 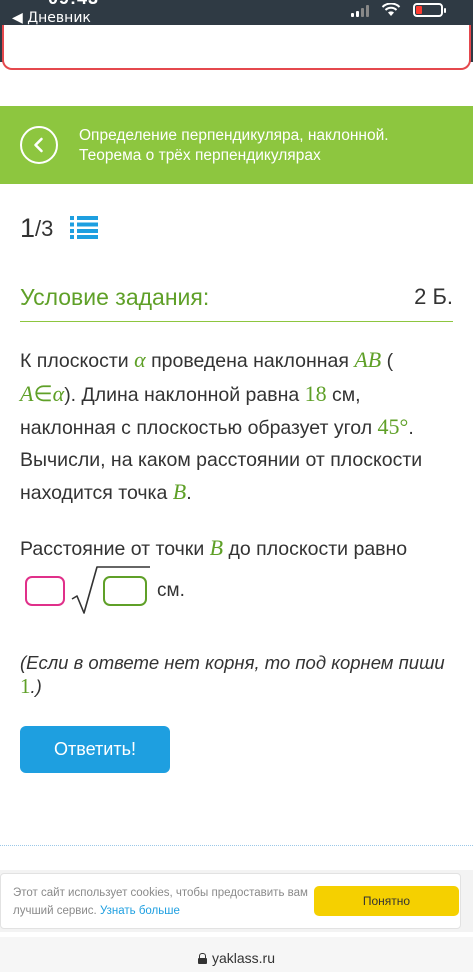 I want to click on lock-icon, so click(x=202, y=958).